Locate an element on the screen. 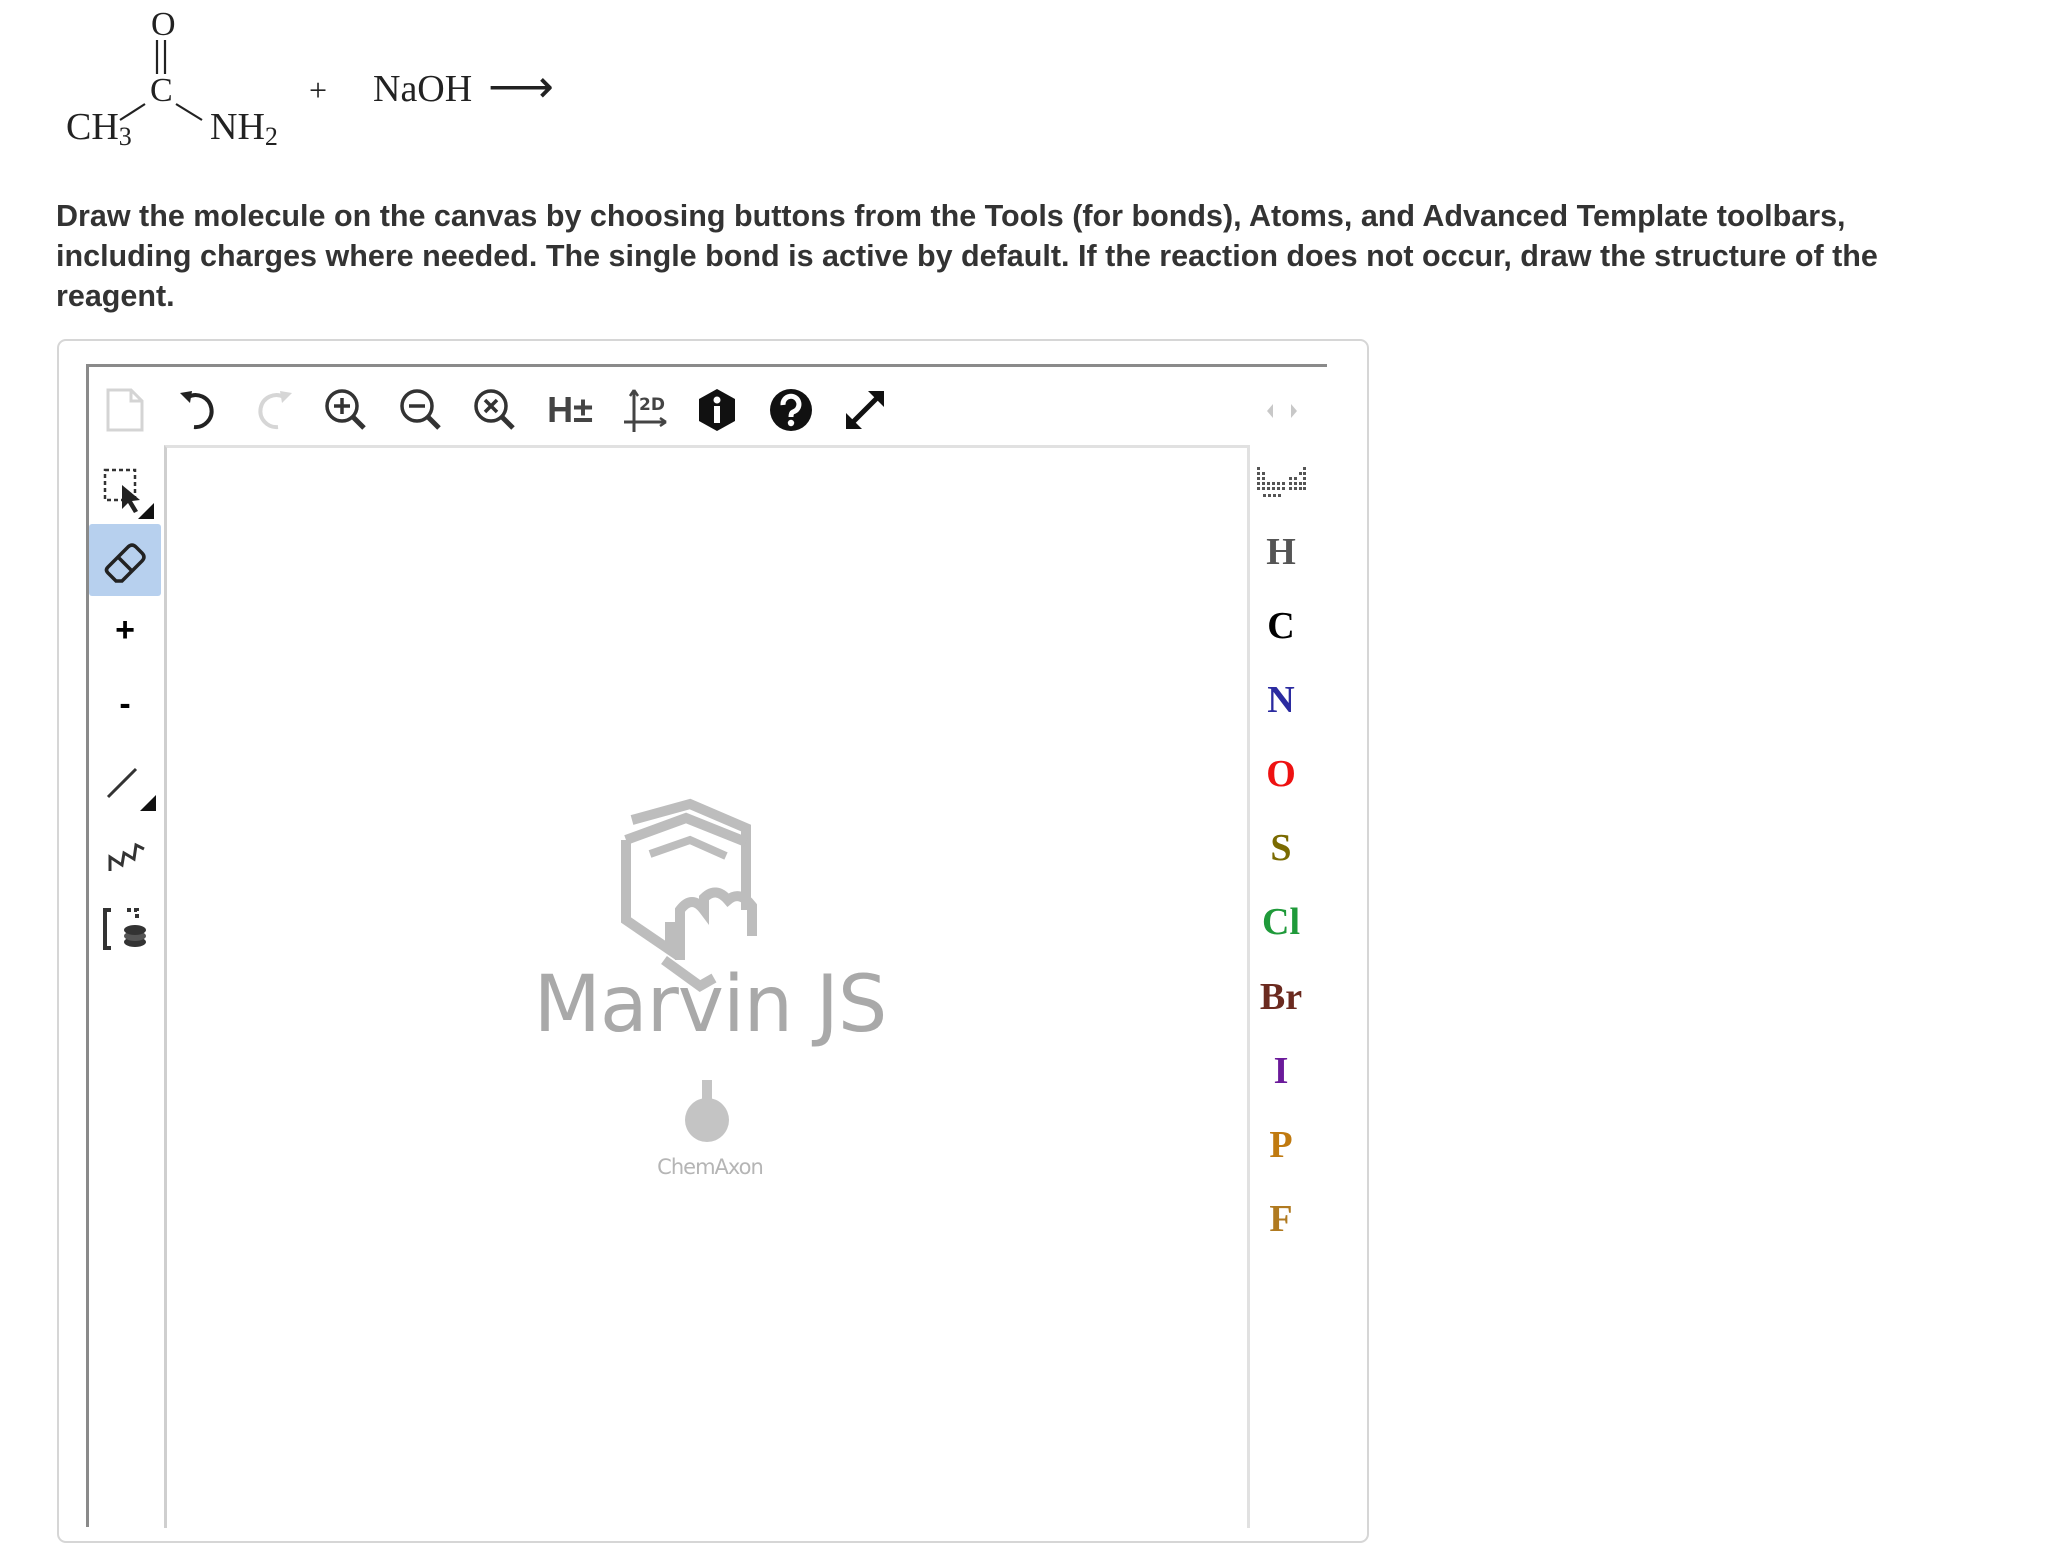 The height and width of the screenshot is (1543, 2046). periodic-table-icon is located at coordinates (1281, 482).